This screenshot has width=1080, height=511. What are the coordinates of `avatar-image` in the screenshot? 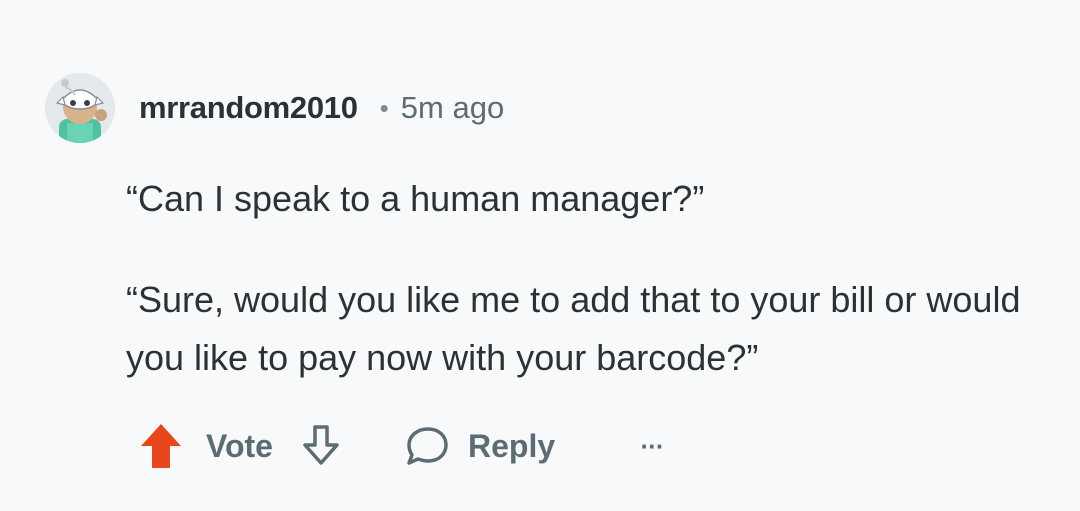 It's located at (80, 108).